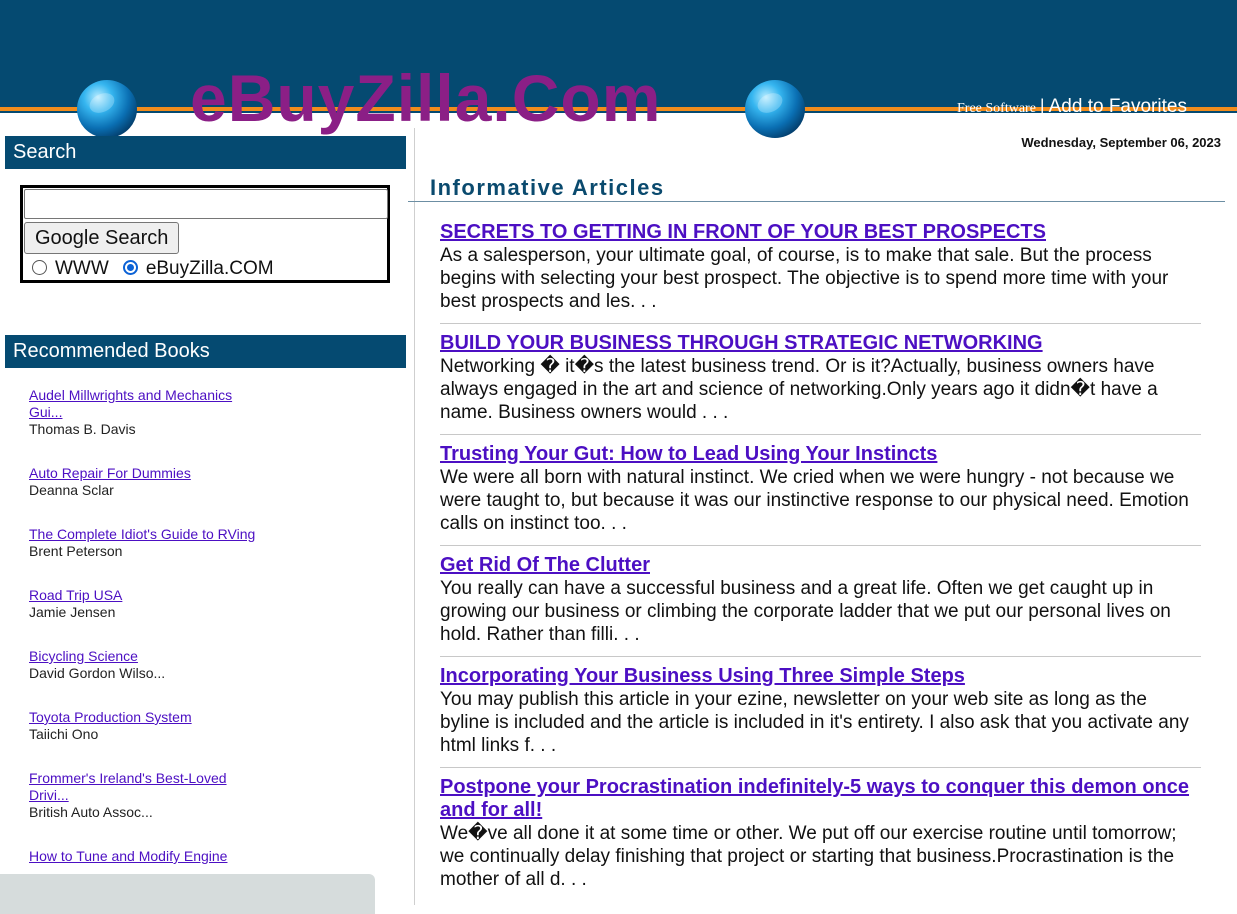 The height and width of the screenshot is (914, 1237). What do you see at coordinates (144, 656) in the screenshot?
I see `book-link: Bicycling Science` at bounding box center [144, 656].